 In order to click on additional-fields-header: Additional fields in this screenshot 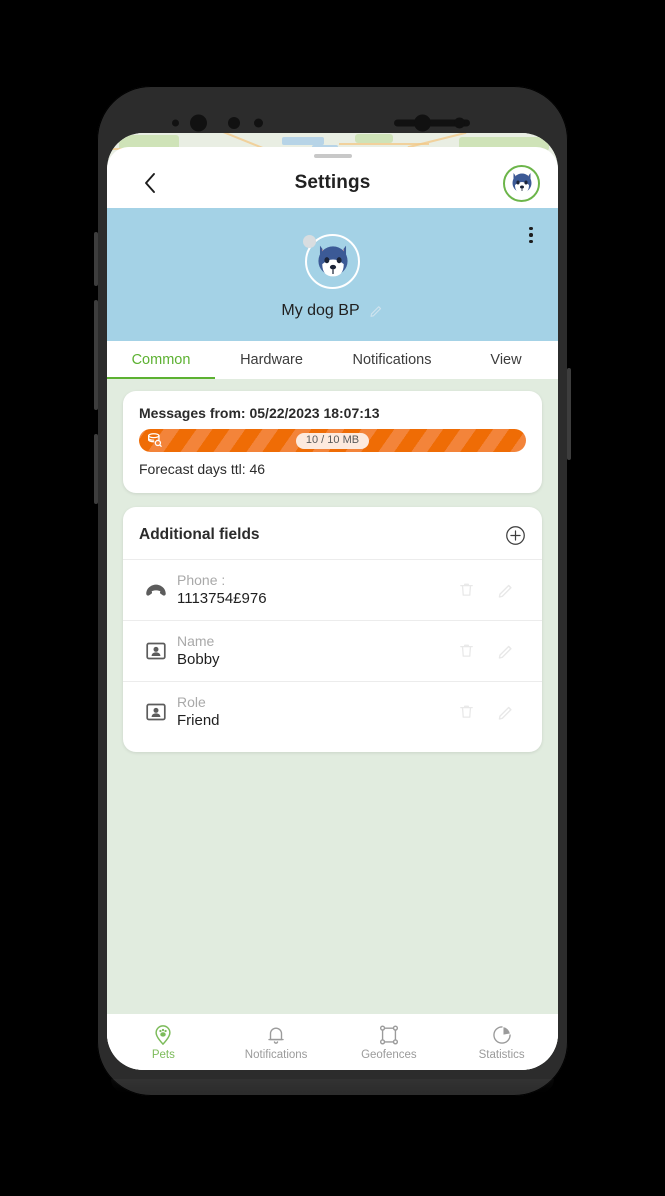, I will do `click(332, 533)`.